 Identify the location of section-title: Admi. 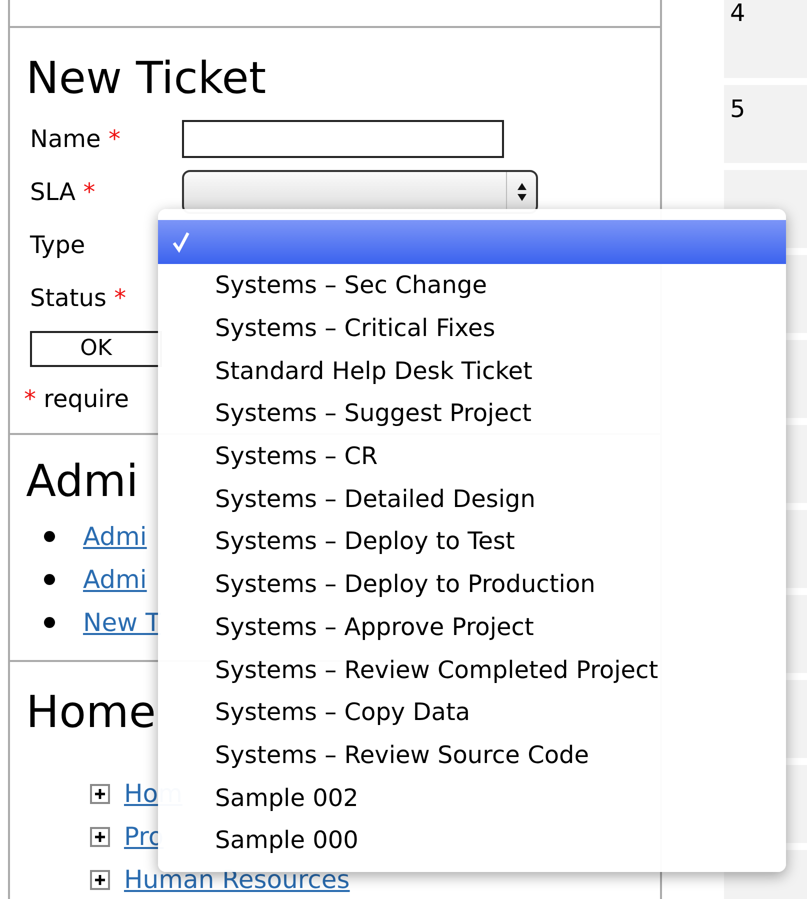
(82, 482).